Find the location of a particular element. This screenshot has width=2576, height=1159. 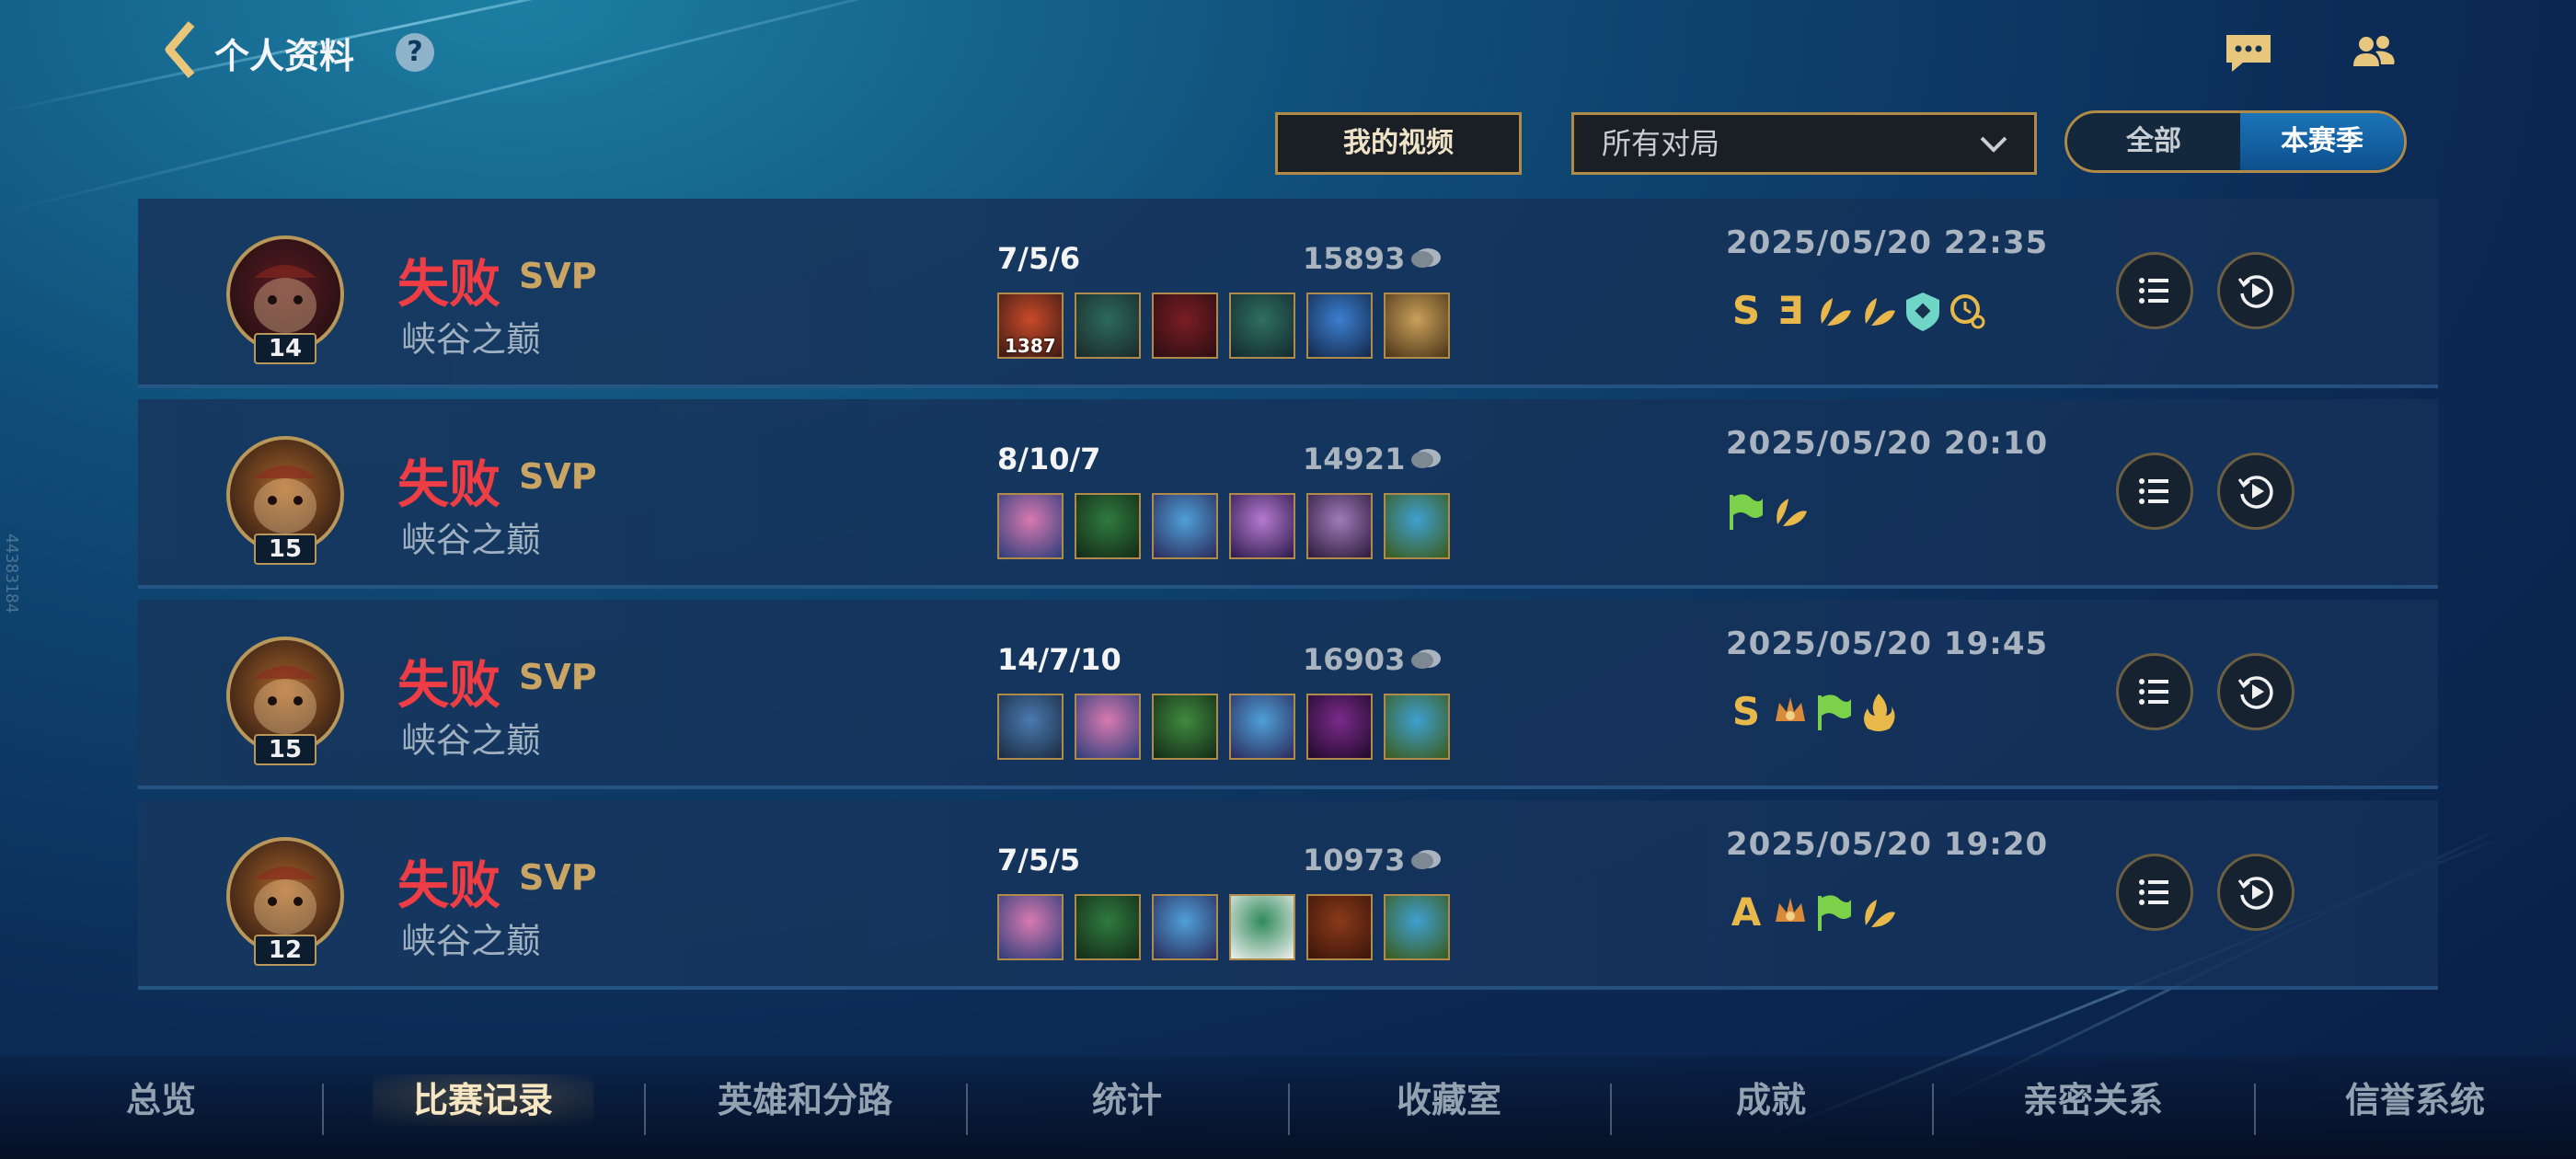

tab-stats: 统计 is located at coordinates (1127, 1100).